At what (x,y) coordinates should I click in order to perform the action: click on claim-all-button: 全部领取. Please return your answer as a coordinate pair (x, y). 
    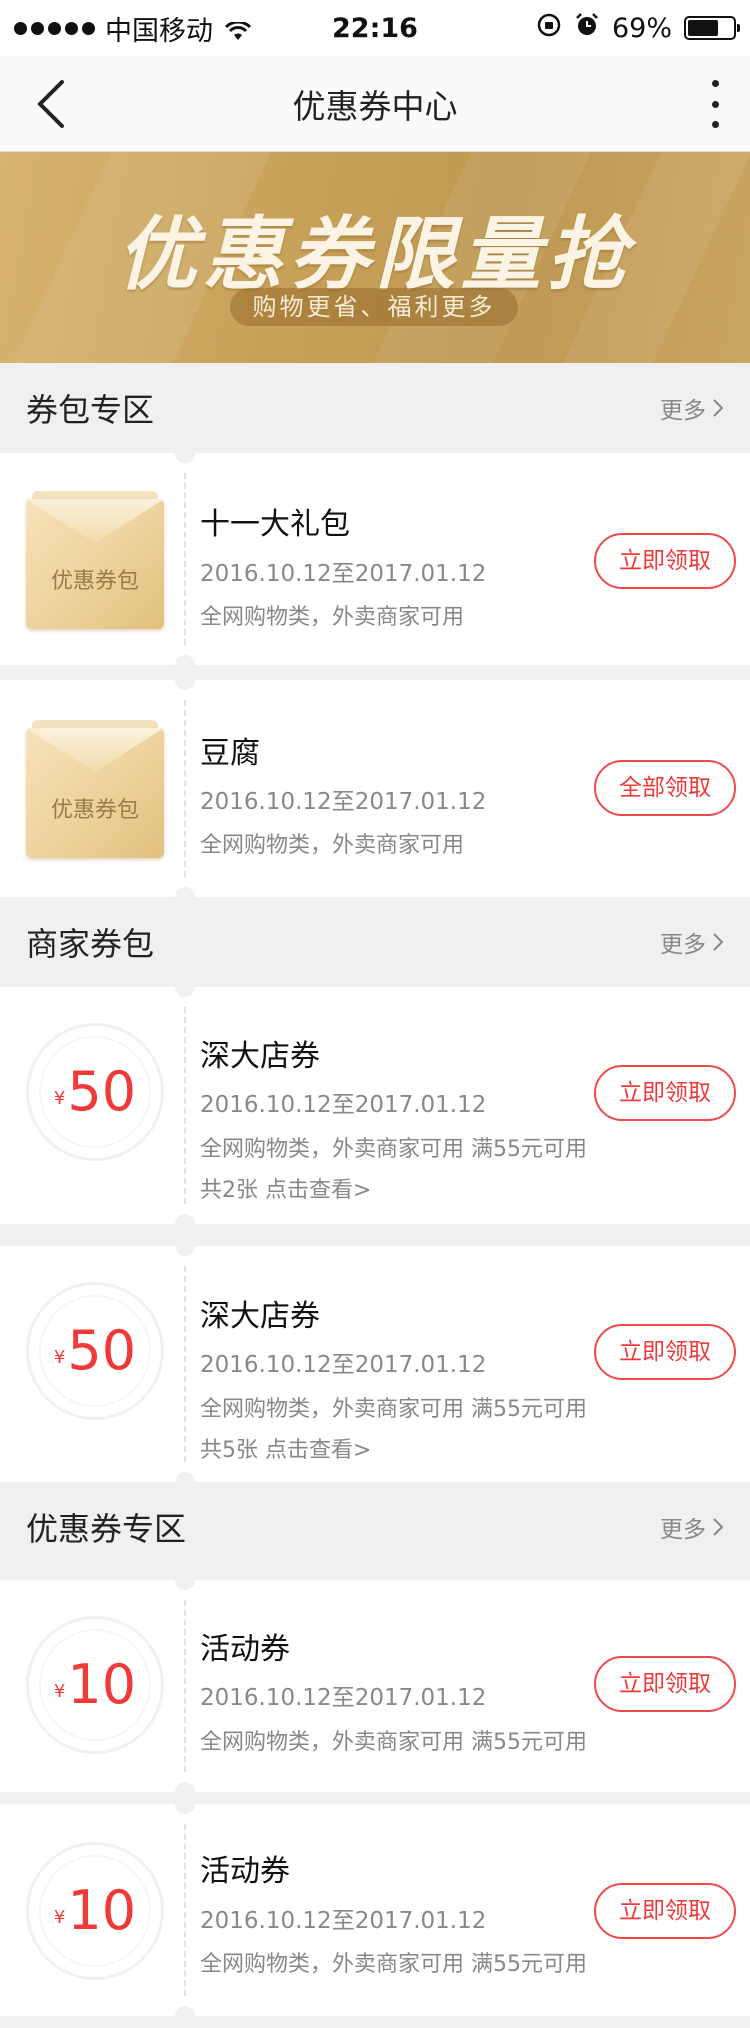
    Looking at the image, I should click on (665, 788).